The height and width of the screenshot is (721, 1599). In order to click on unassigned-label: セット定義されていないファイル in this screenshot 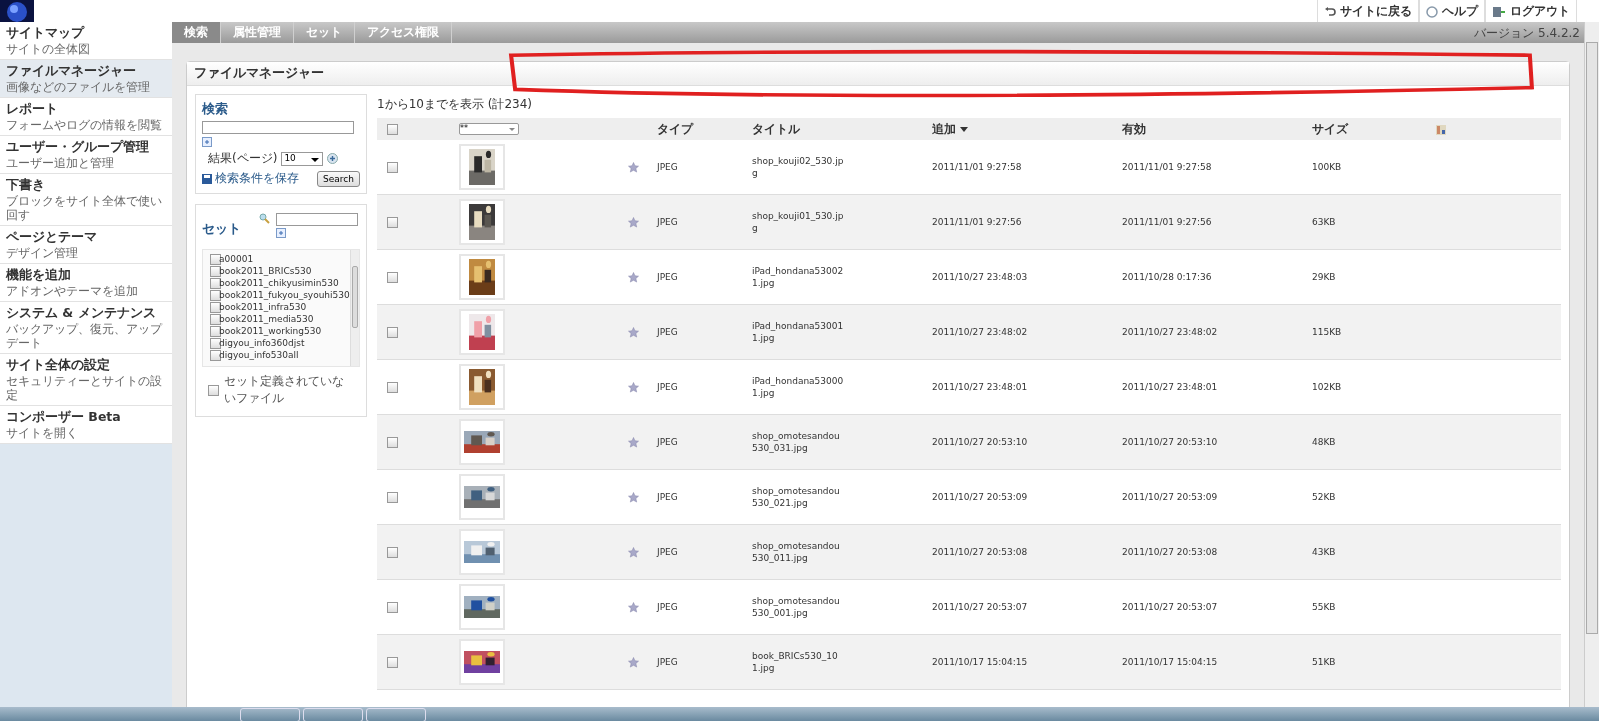, I will do `click(284, 390)`.